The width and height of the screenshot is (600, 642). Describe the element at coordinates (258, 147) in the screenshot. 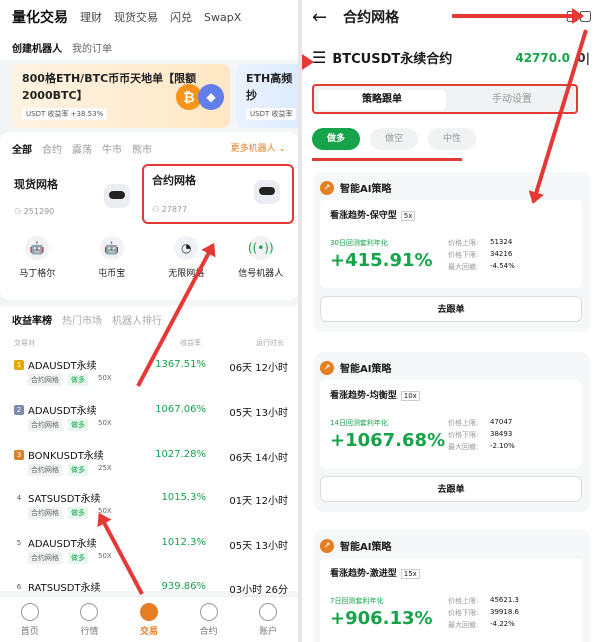

I see `more-bots-link: 更多机器人 ⌄` at that location.